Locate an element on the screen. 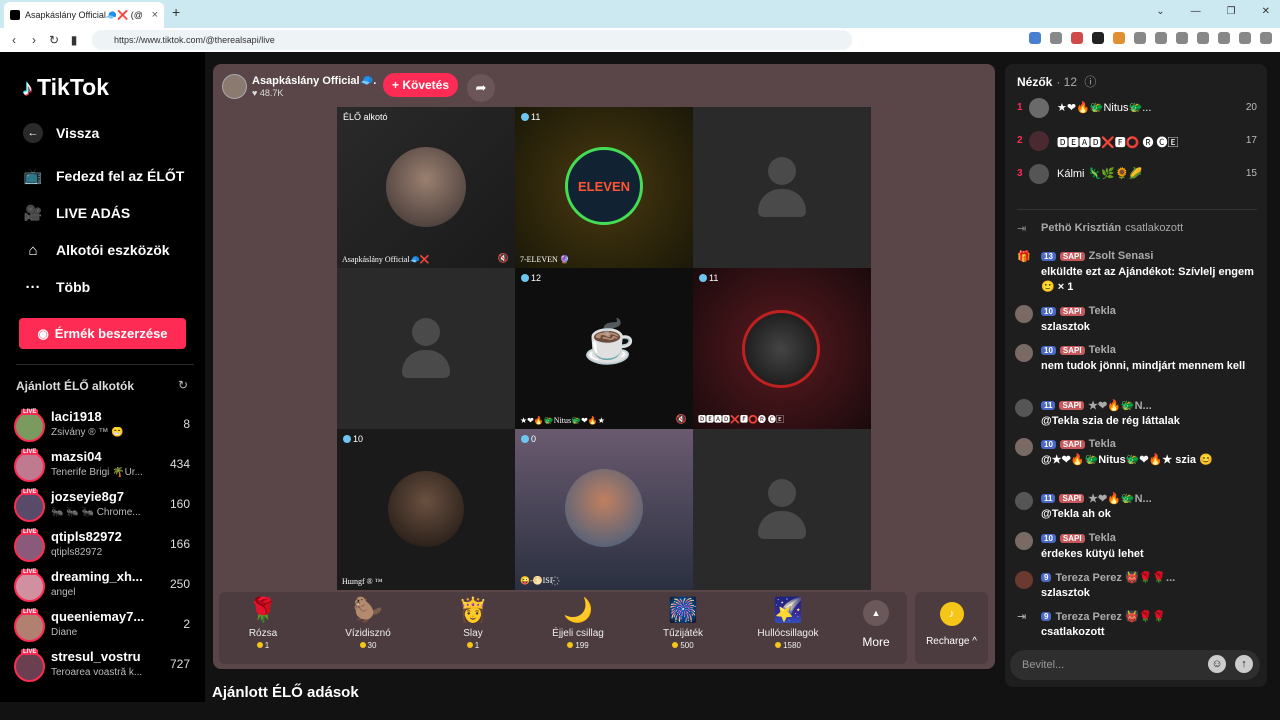 The image size is (1280, 720). gift-capybara: 🦫 Vízidisznó 30 is located at coordinates (368, 628).